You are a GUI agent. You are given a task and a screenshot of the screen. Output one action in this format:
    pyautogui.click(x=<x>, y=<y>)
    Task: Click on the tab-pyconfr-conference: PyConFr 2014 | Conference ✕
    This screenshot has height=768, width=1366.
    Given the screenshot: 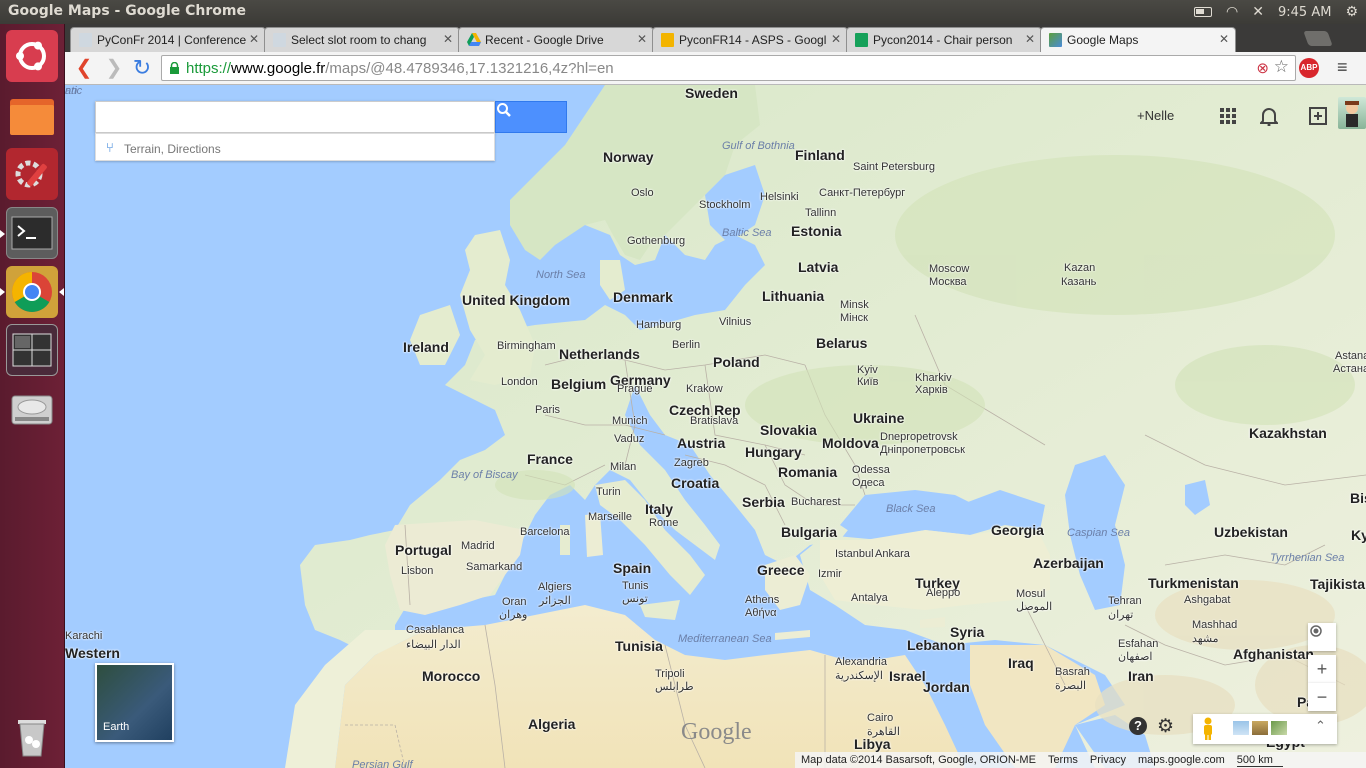 What is the action you would take?
    pyautogui.click(x=168, y=39)
    